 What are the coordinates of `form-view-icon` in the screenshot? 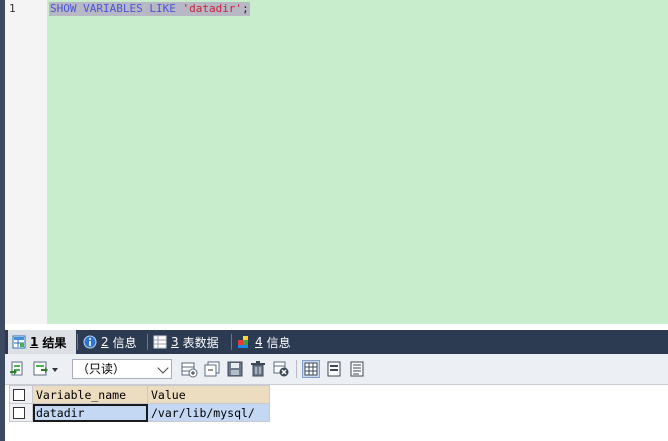 It's located at (334, 369).